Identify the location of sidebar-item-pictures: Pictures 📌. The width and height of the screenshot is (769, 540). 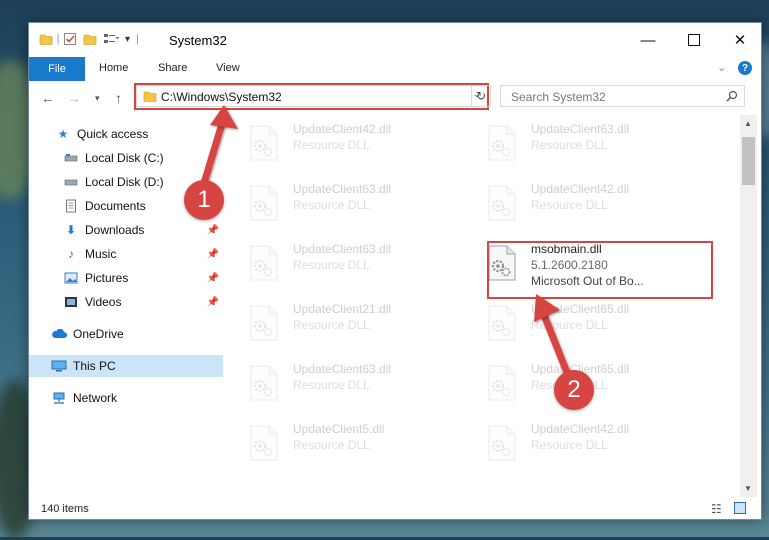
(126, 278).